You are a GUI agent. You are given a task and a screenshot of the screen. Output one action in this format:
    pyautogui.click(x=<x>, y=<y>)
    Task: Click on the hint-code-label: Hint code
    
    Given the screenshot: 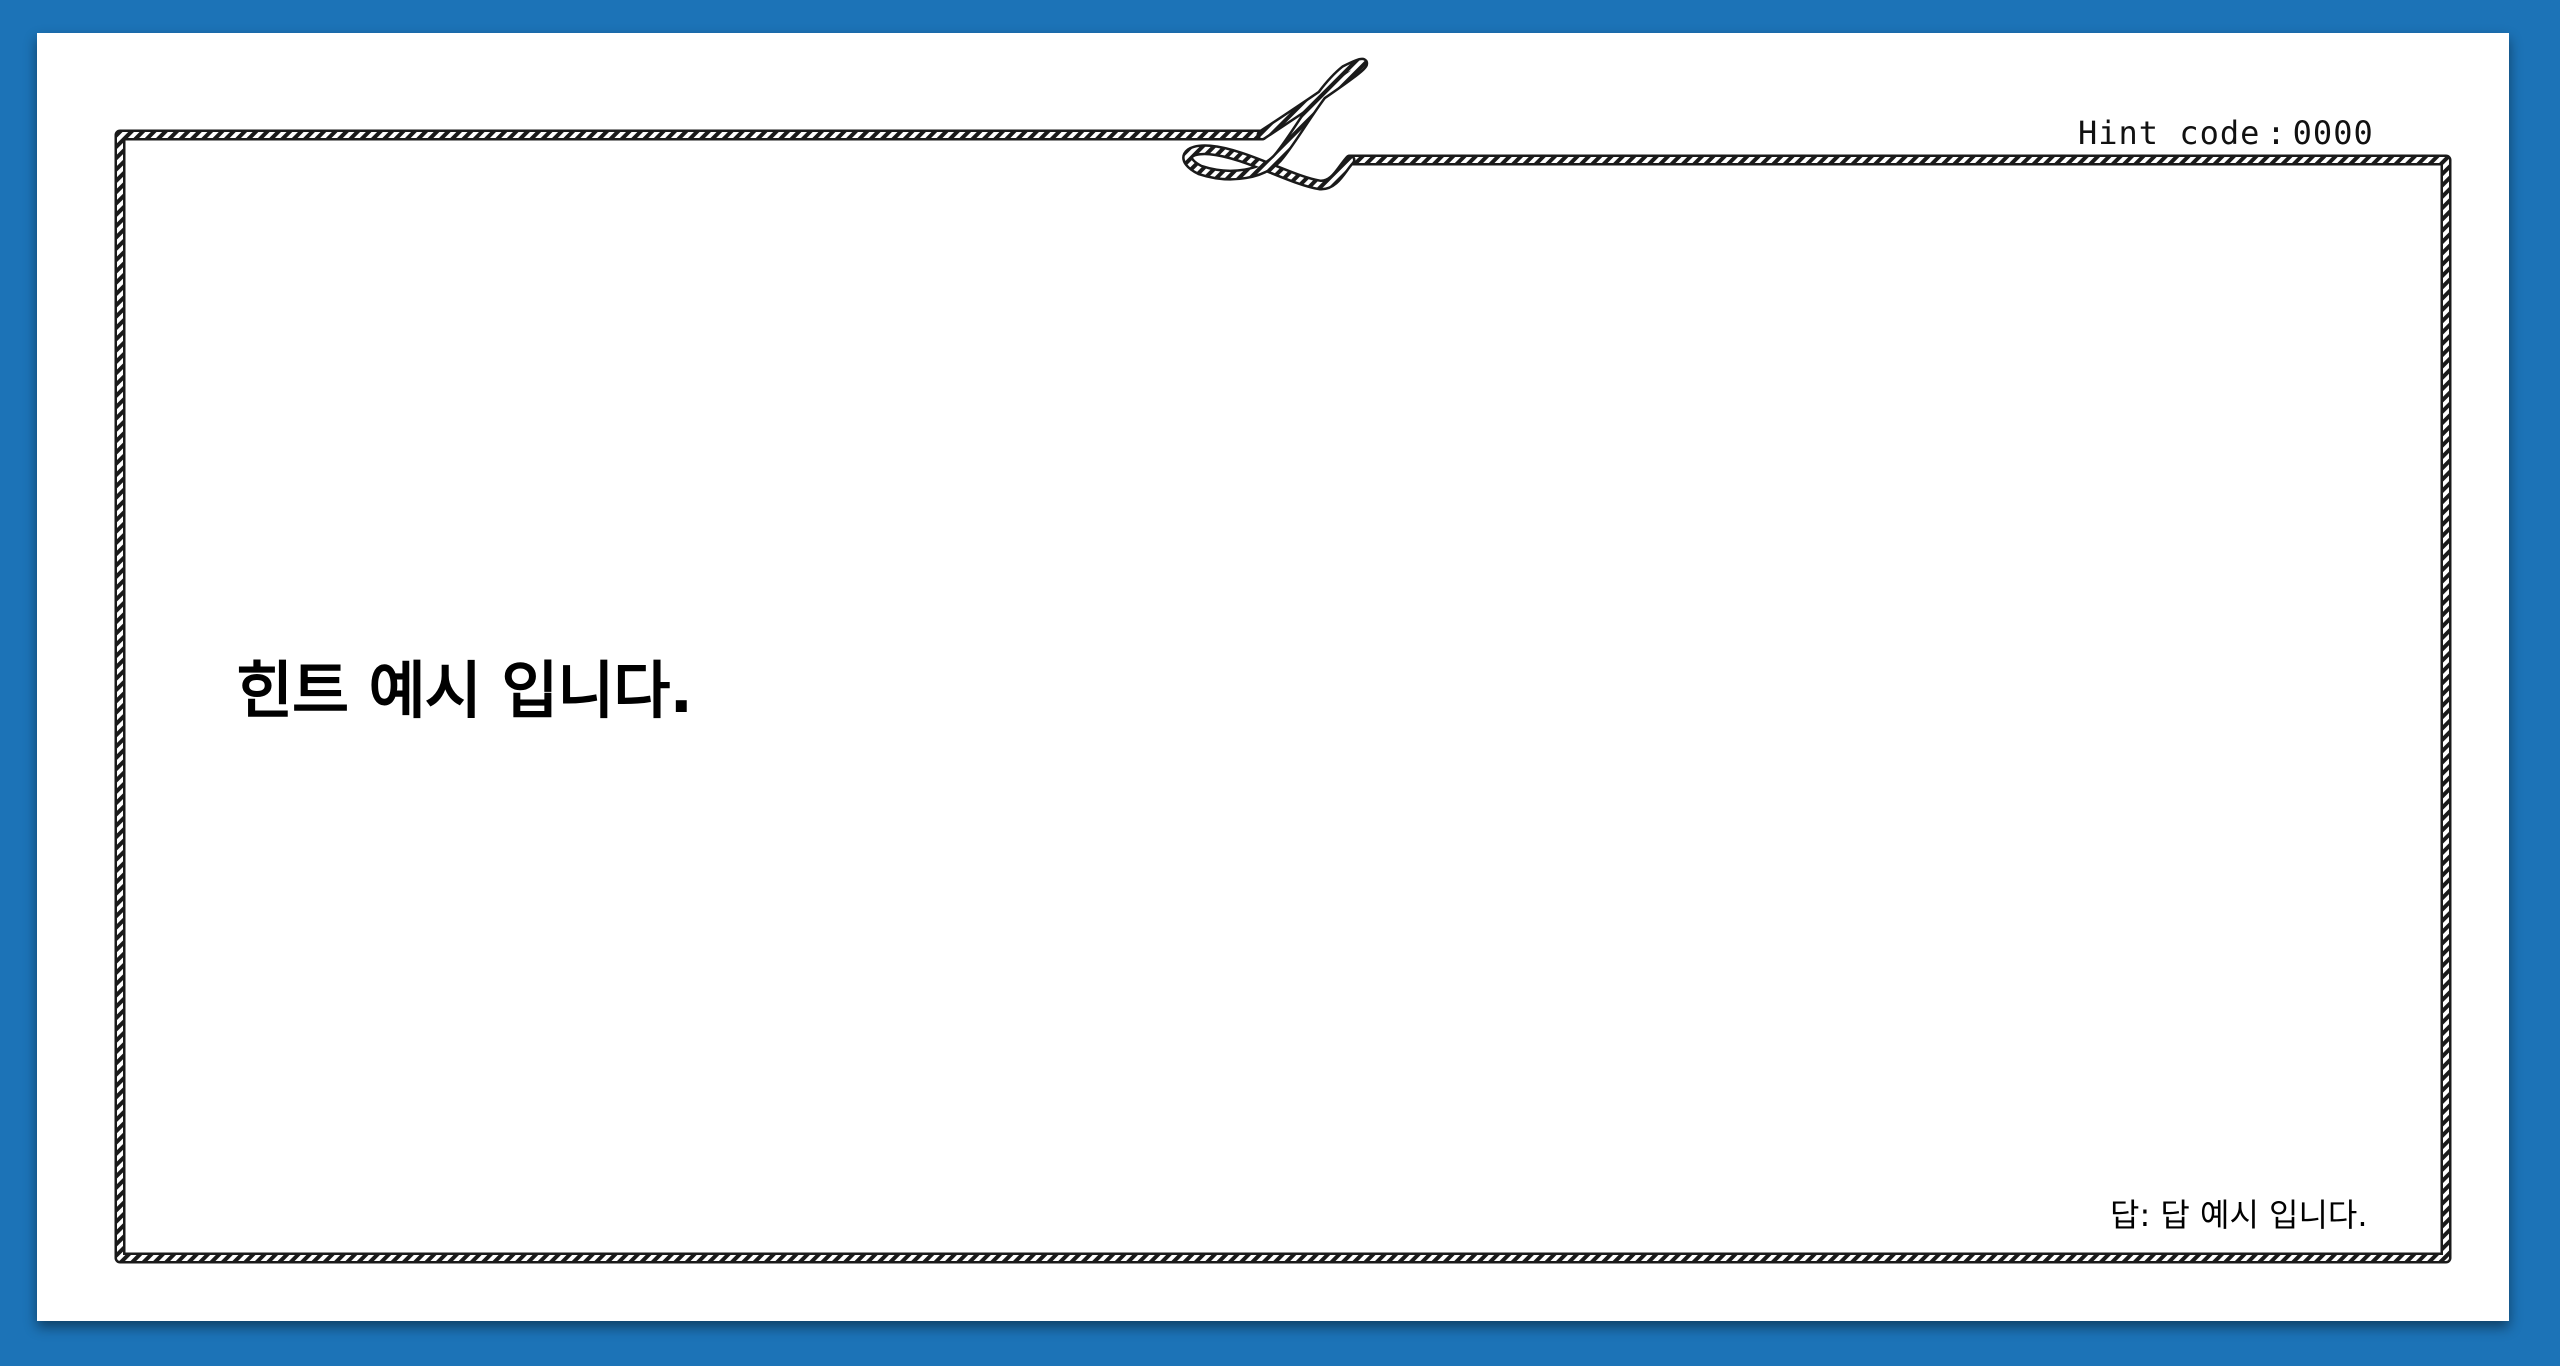 What is the action you would take?
    pyautogui.click(x=2169, y=133)
    